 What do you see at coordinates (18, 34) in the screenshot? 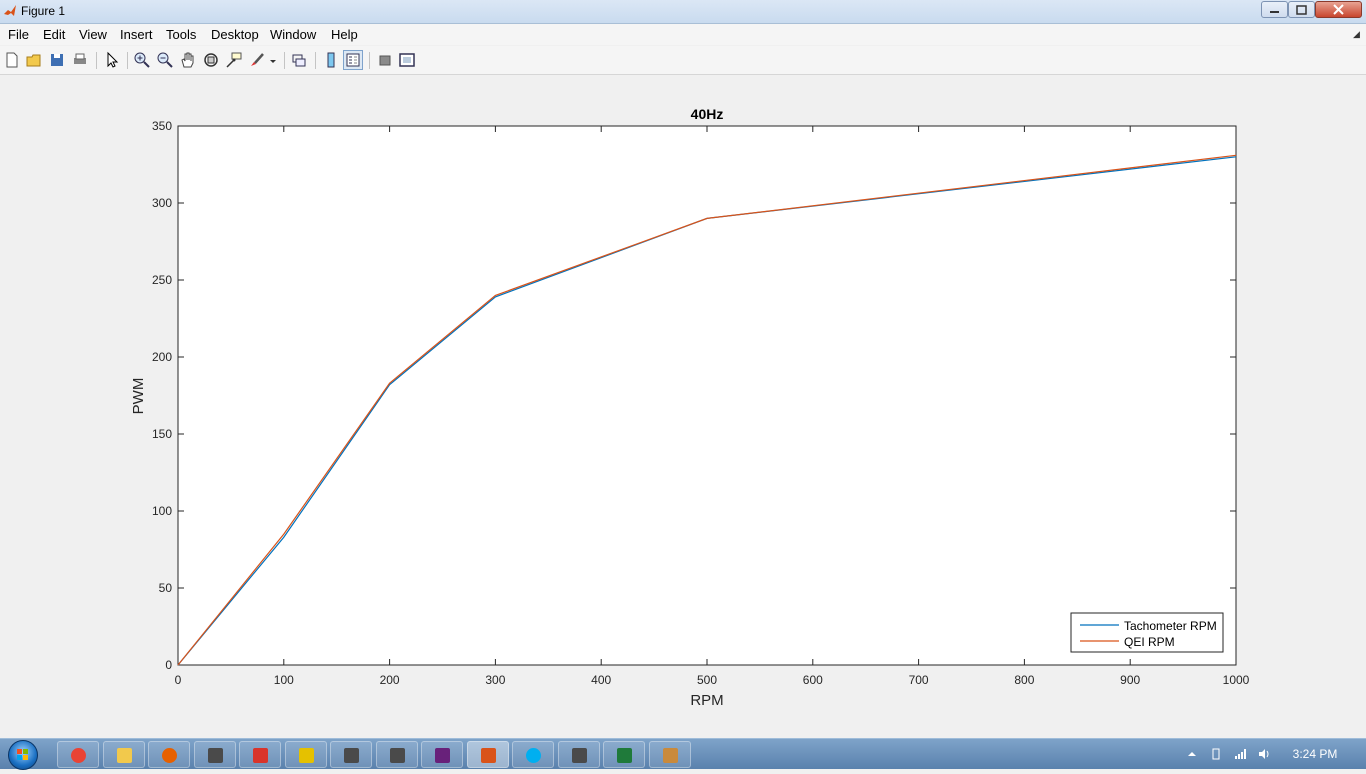
I see `menu-file: File` at bounding box center [18, 34].